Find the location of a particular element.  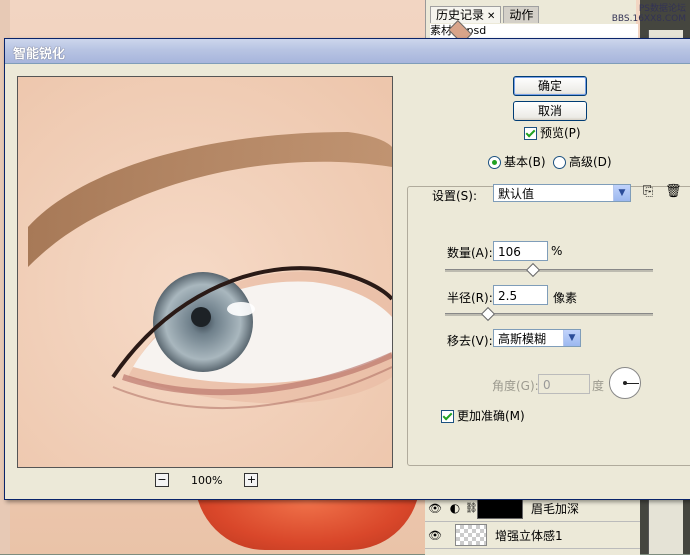

tab-actions-label: 动作 is located at coordinates (521, 15).